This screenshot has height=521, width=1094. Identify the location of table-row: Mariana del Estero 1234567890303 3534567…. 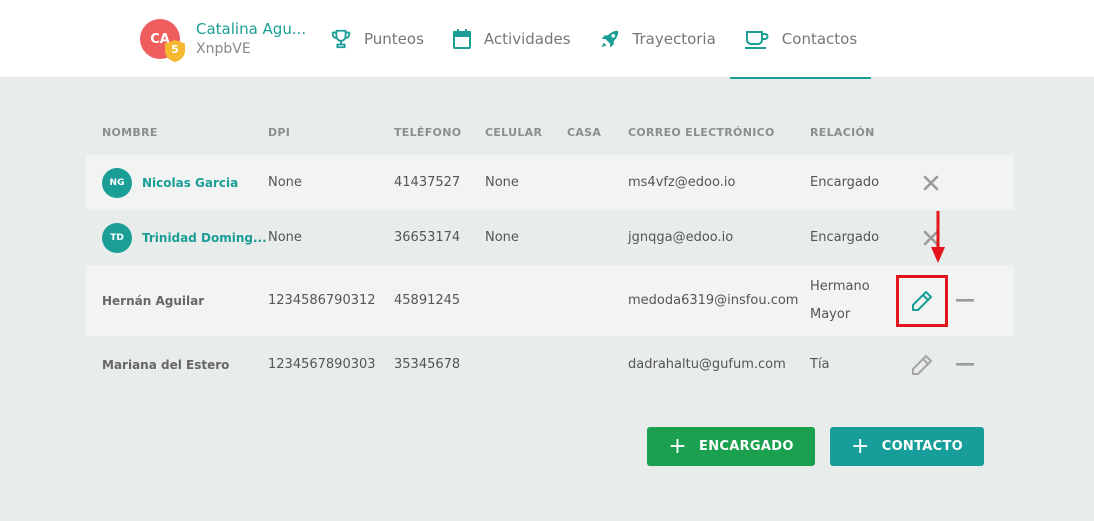
(550, 364).